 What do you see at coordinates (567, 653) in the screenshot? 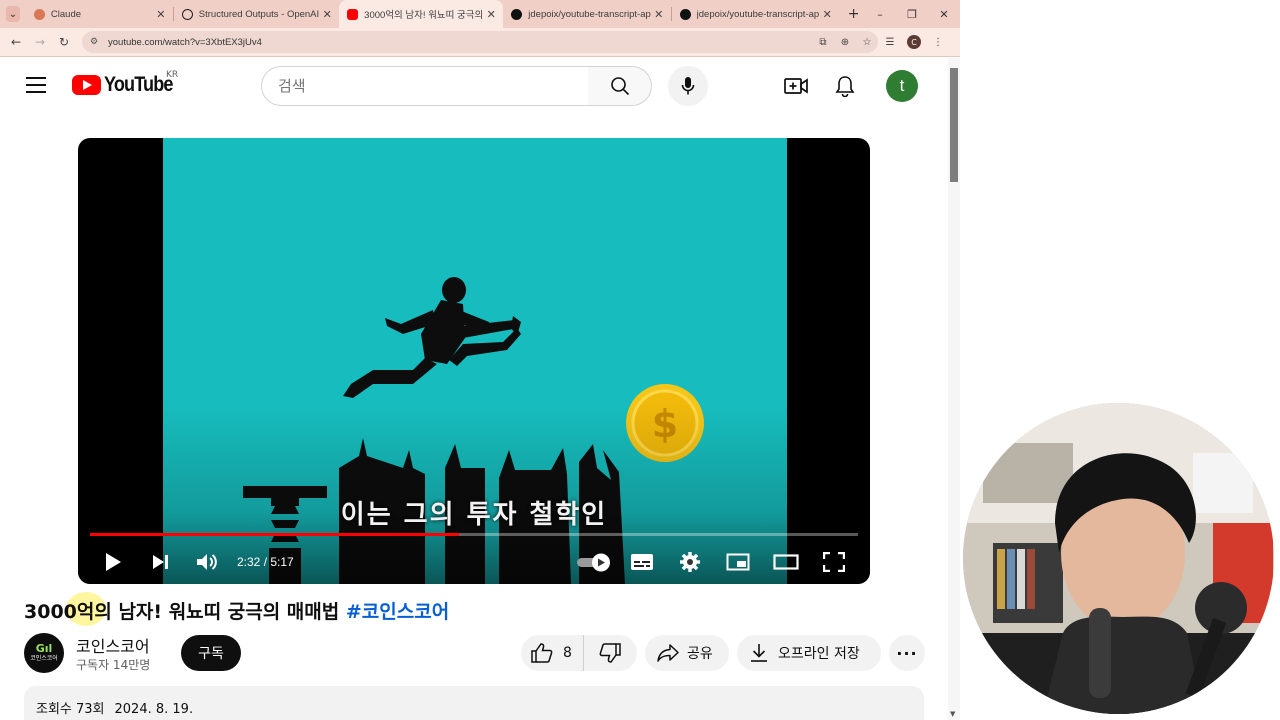
I see `like-count: 8` at bounding box center [567, 653].